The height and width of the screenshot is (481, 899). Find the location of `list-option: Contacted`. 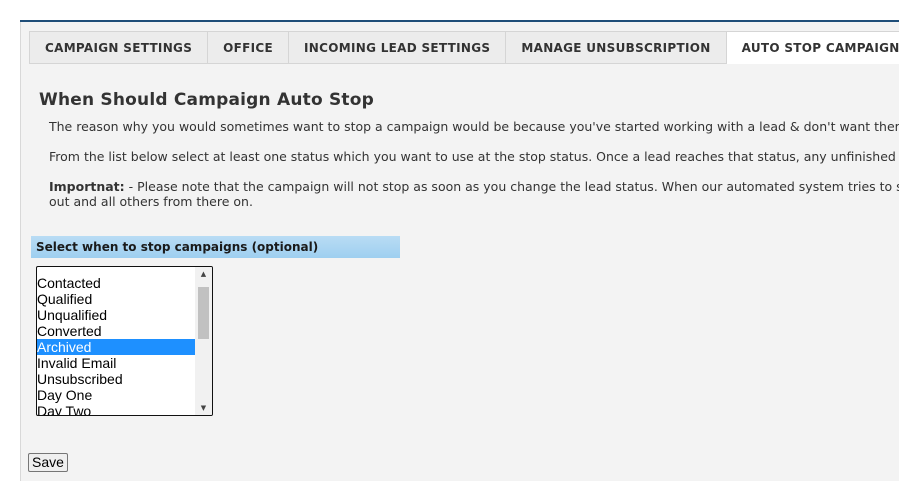

list-option: Contacted is located at coordinates (116, 283).